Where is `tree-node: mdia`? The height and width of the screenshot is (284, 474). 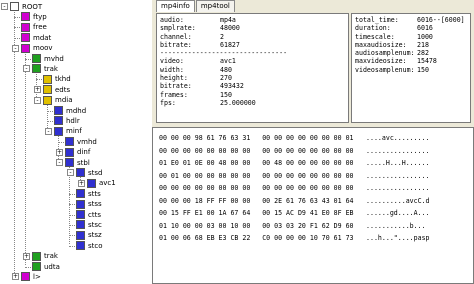 tree-node: mdia is located at coordinates (58, 100).